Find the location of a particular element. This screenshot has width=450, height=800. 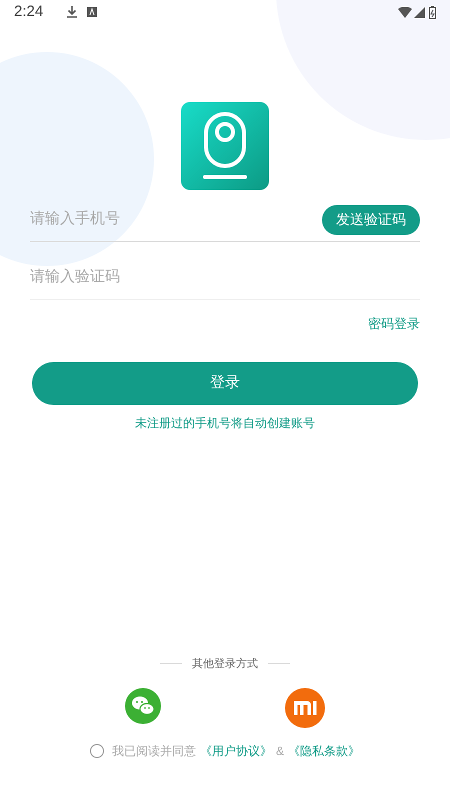

agreement-text: 我已阅读并同意 is located at coordinates (154, 751).